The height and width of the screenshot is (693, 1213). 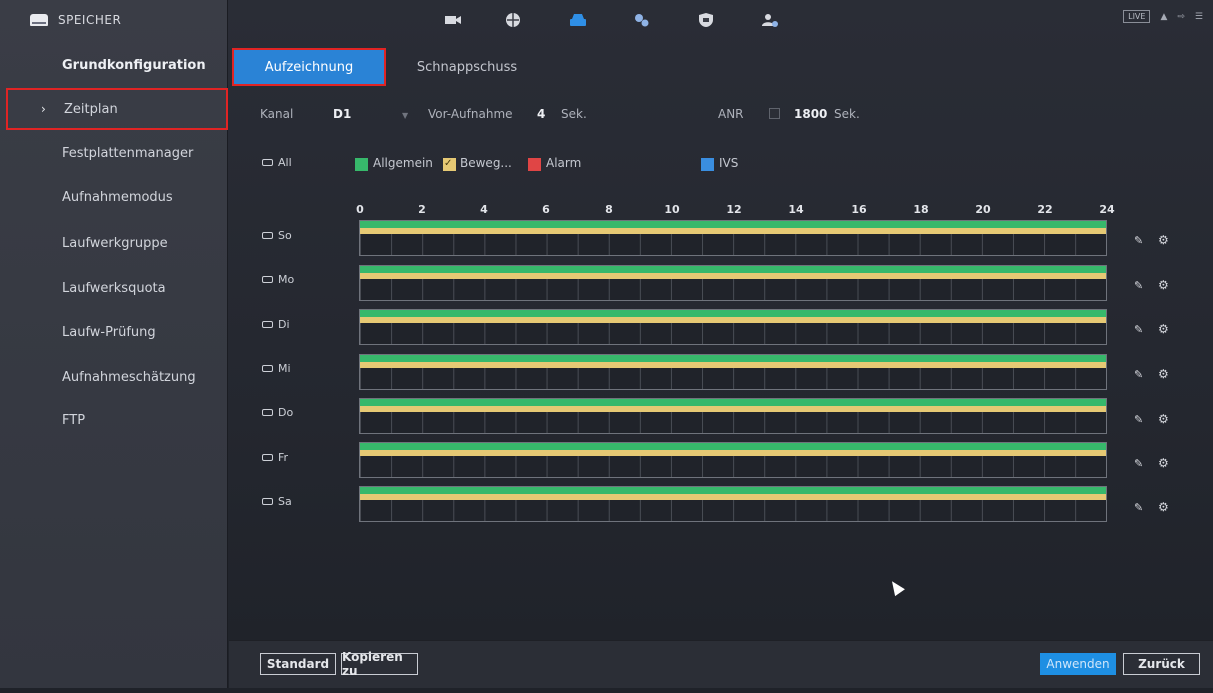 I want to click on sidebar-item-aufnahmeschaetzung: Aufnahmeschätzung, so click(x=114, y=377).